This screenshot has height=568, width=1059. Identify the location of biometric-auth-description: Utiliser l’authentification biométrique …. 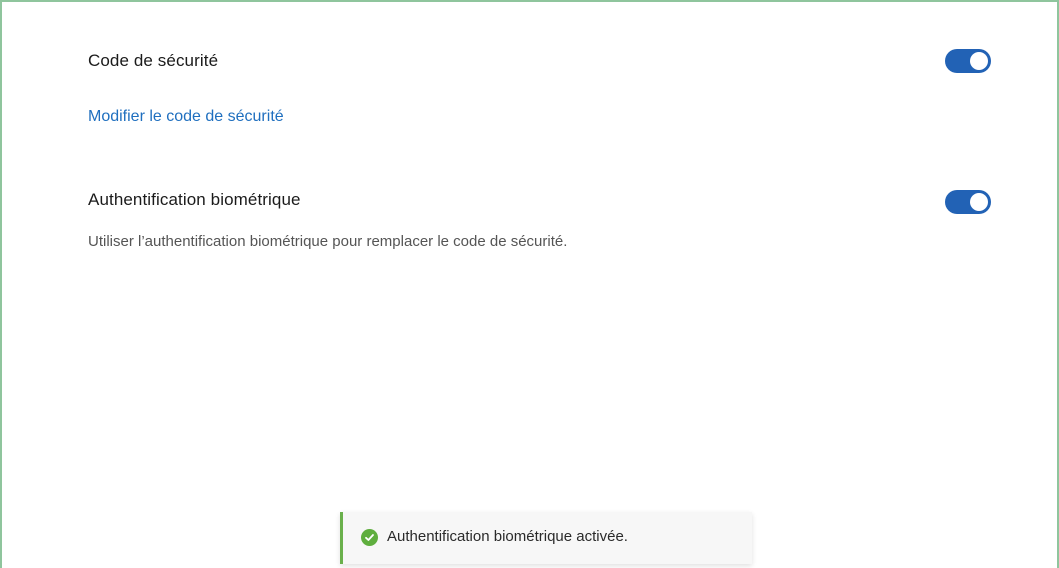
(328, 241).